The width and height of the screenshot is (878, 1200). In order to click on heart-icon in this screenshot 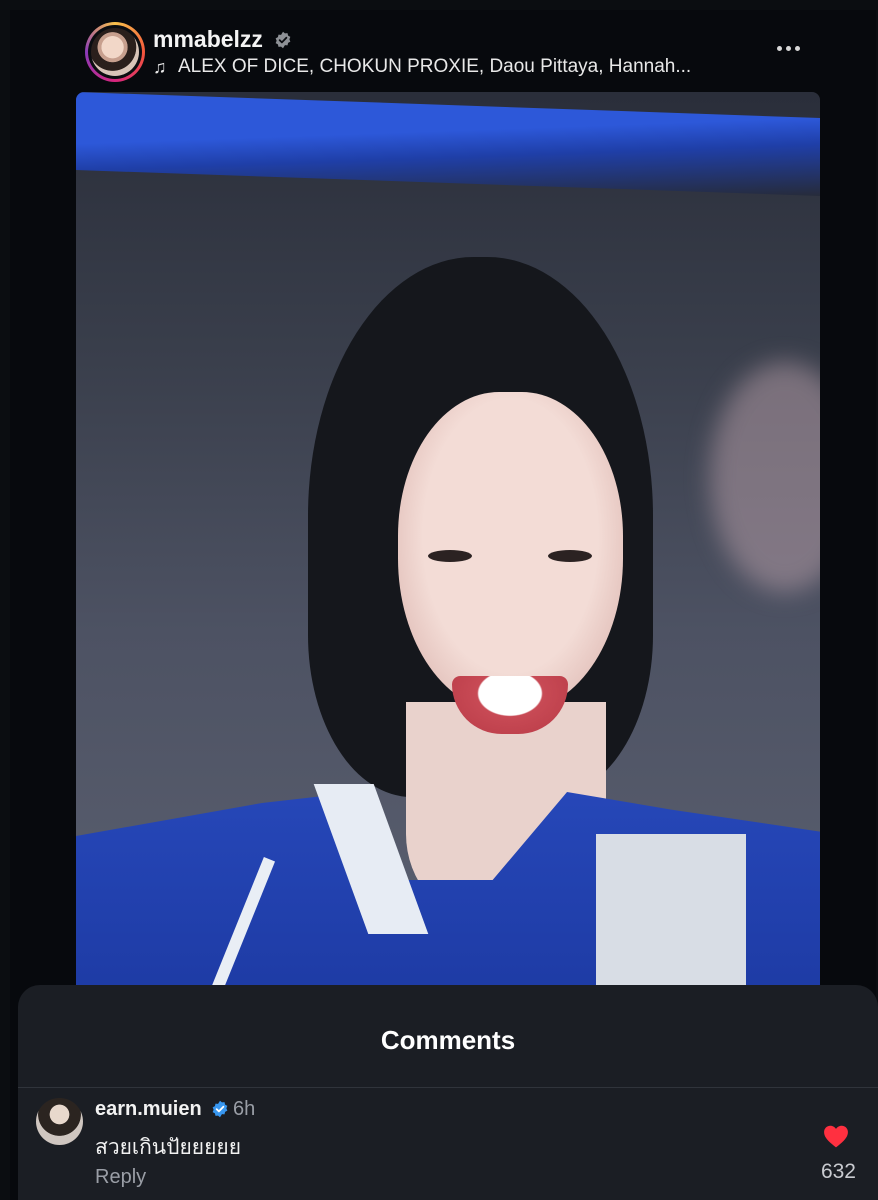, I will do `click(836, 1136)`.